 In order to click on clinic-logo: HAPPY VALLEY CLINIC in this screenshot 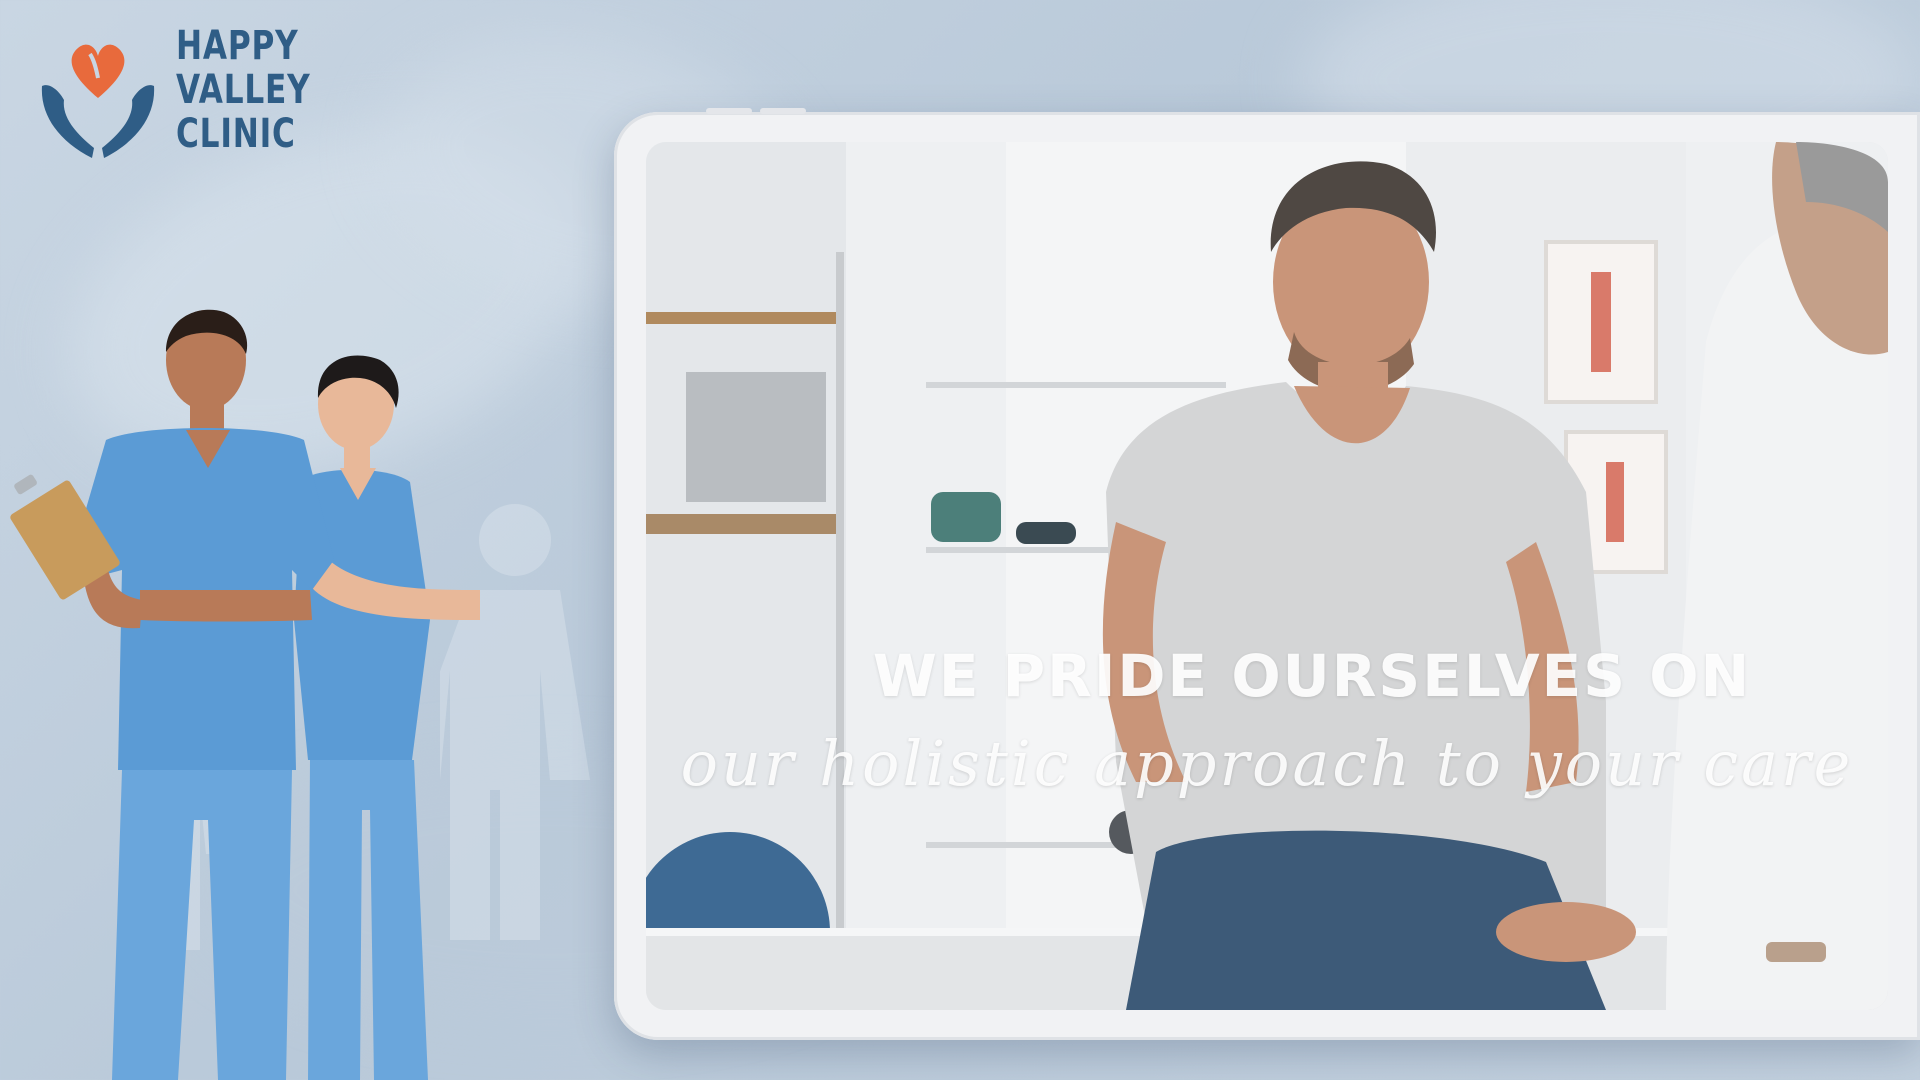, I will do `click(191, 90)`.